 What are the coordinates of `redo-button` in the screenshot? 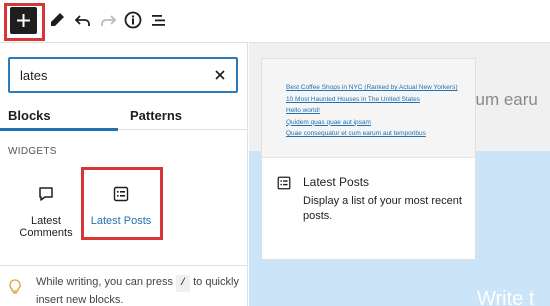 It's located at (108, 20).